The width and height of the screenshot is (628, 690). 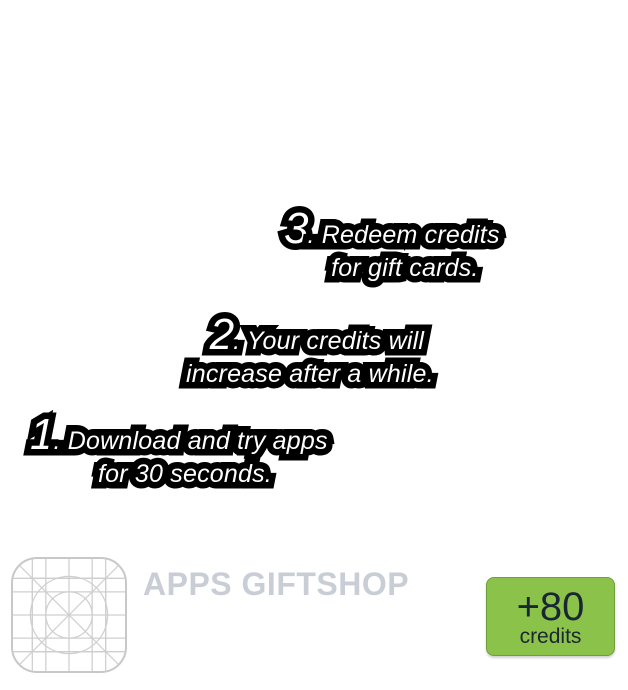 I want to click on credits-badge: +80 credits, so click(x=550, y=616).